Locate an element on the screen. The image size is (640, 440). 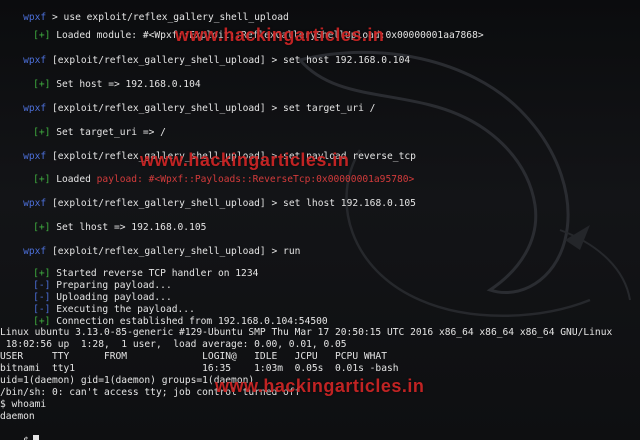
shell-output-line: daemon is located at coordinates (17, 416).